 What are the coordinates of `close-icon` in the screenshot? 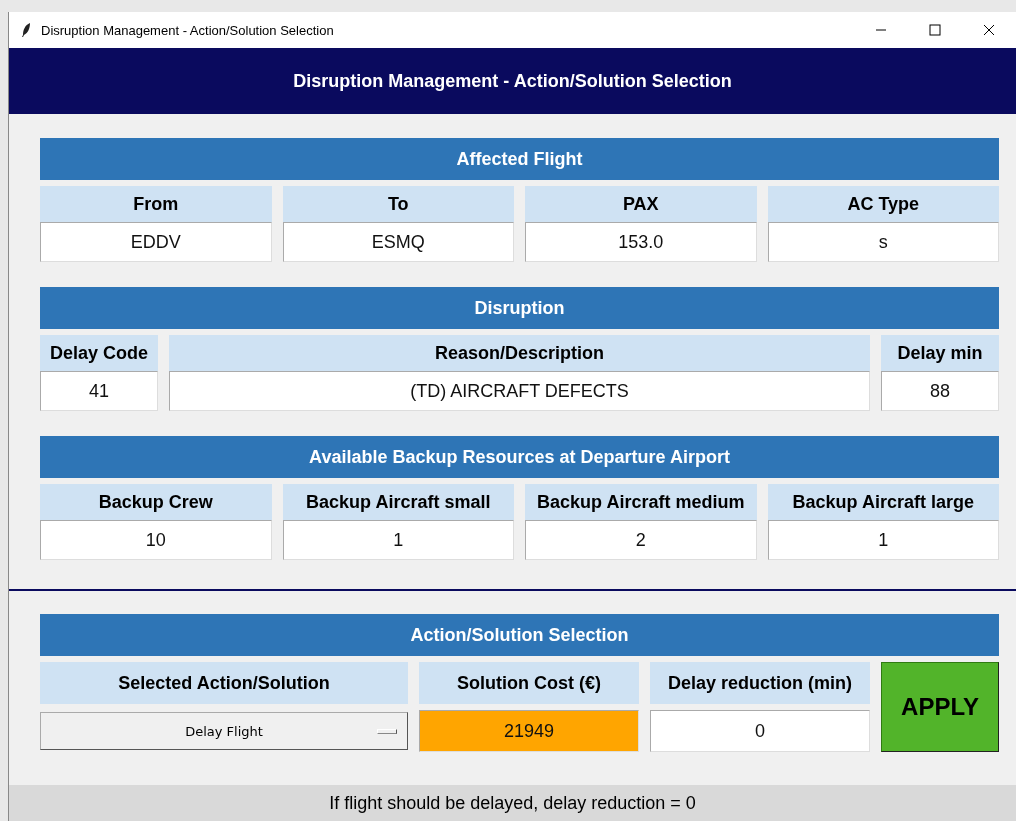 It's located at (989, 30).